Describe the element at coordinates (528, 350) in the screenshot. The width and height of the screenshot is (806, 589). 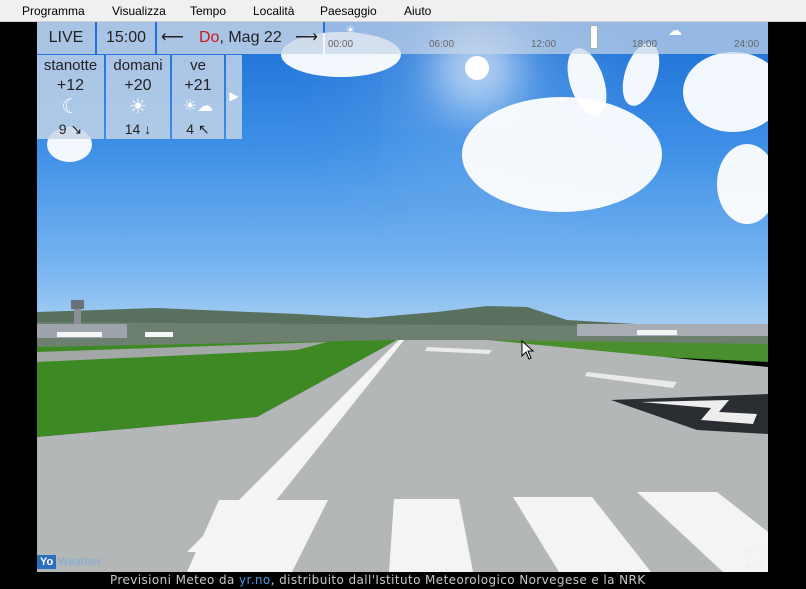
I see `mouse-cursor-icon` at that location.